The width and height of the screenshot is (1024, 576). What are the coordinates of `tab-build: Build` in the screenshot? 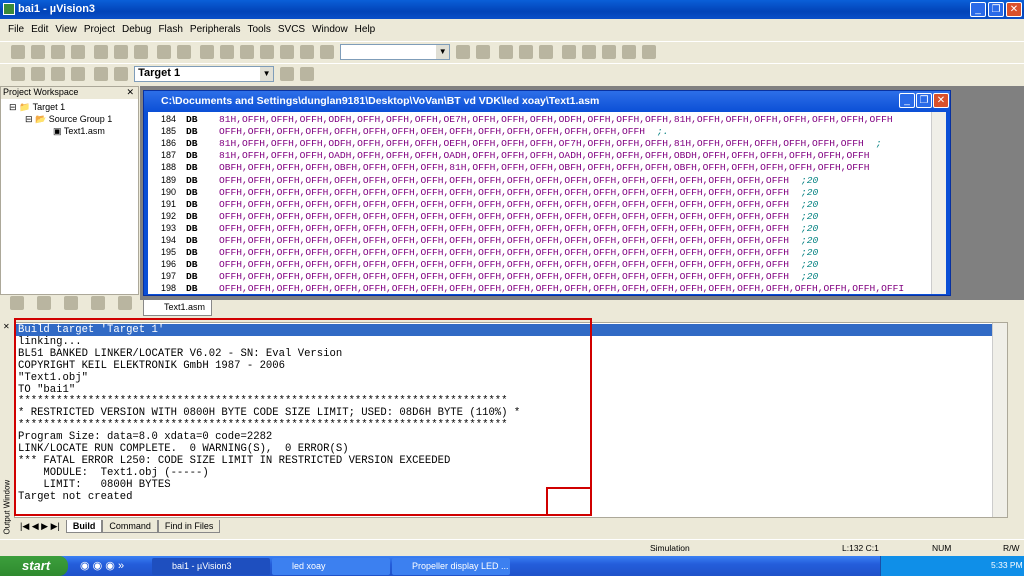 It's located at (84, 526).